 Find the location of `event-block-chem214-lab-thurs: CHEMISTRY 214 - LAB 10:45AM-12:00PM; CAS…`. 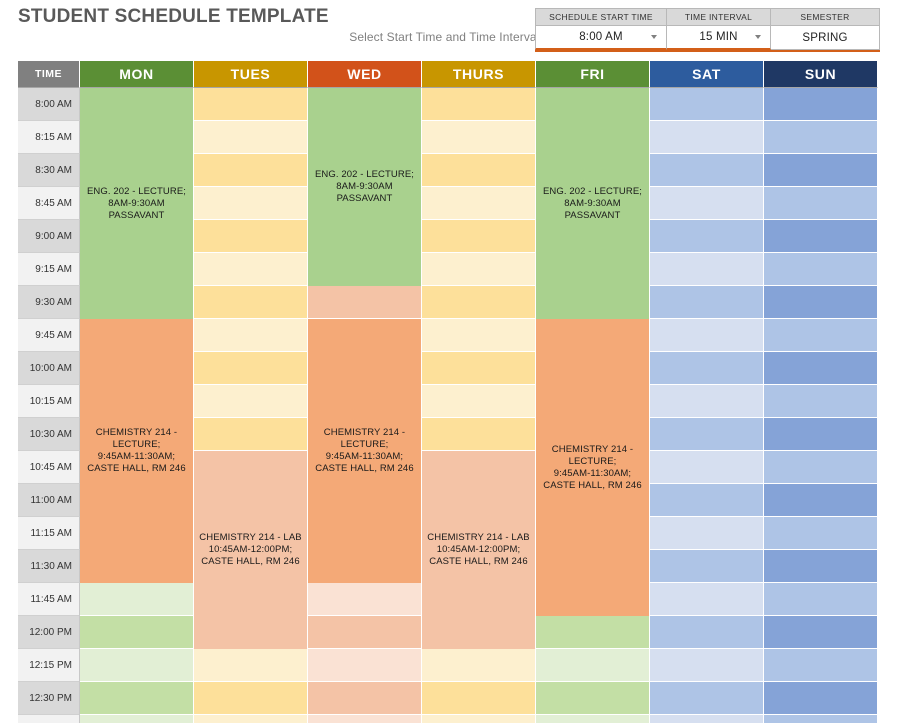

event-block-chem214-lab-thurs: CHEMISTRY 214 - LAB 10:45AM-12:00PM; CAS… is located at coordinates (479, 550).